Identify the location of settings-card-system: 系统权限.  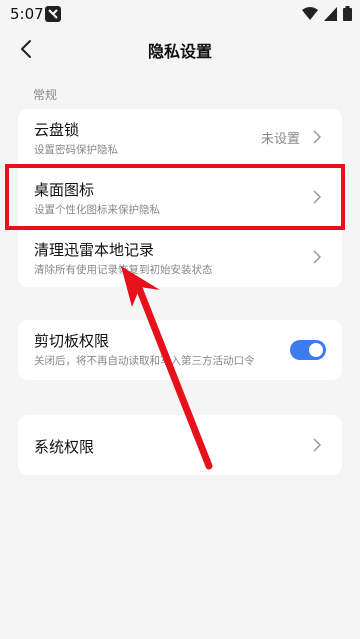
(180, 445).